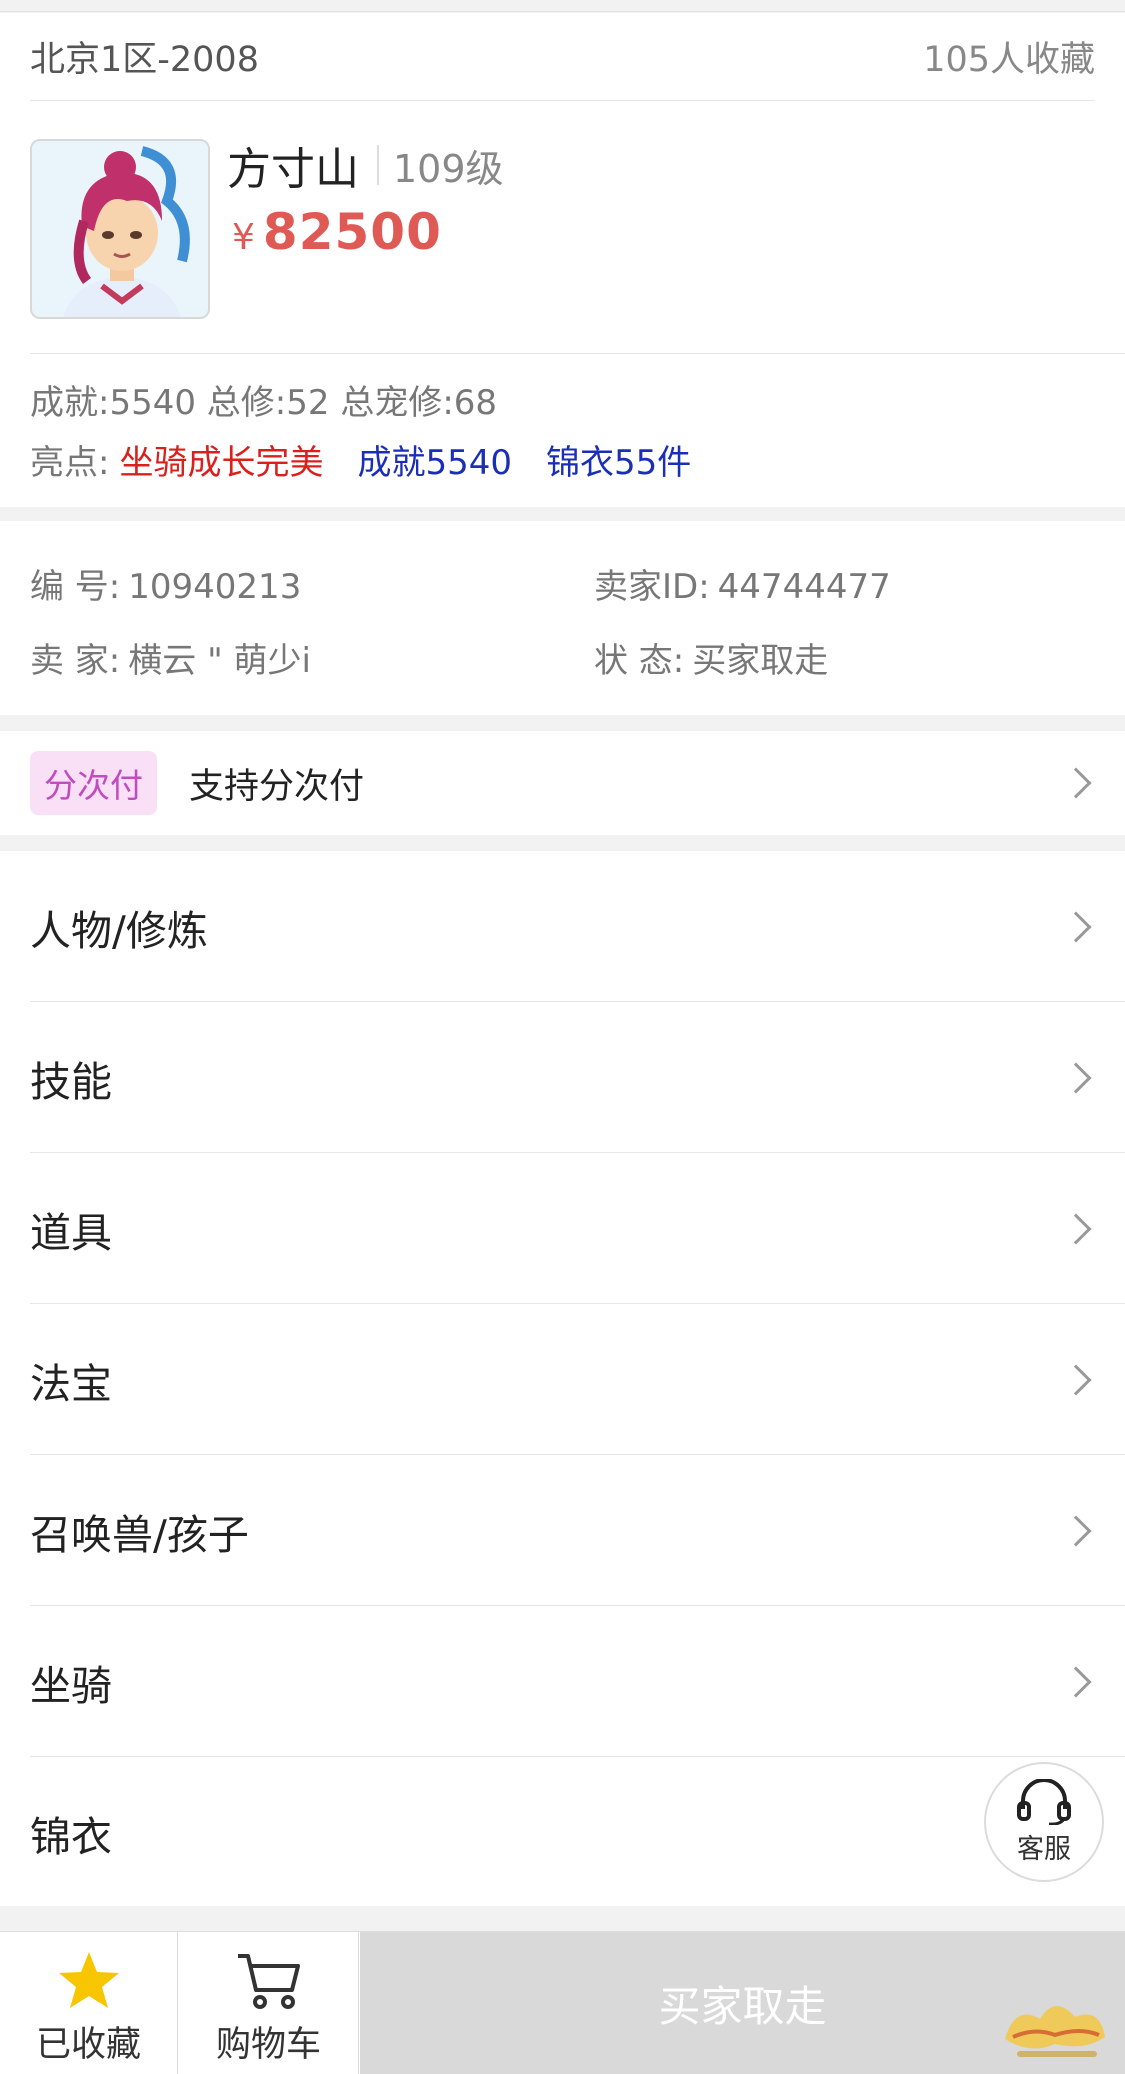  Describe the element at coordinates (1044, 1801) in the screenshot. I see `headset-icon` at that location.